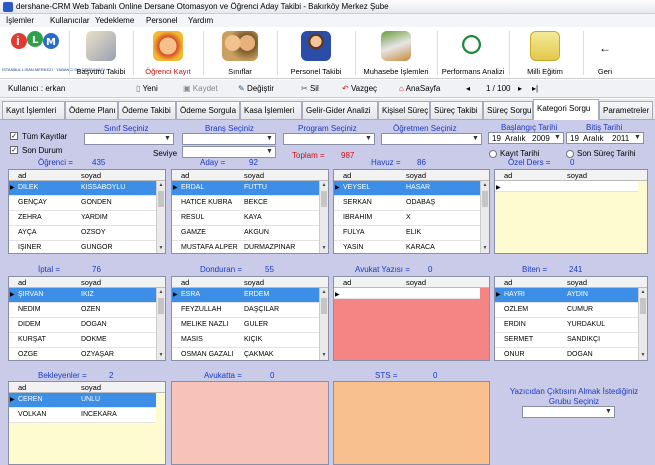 The image size is (655, 465). I want to click on table-row: VOLKAN İNCEKARA, so click(82, 415).